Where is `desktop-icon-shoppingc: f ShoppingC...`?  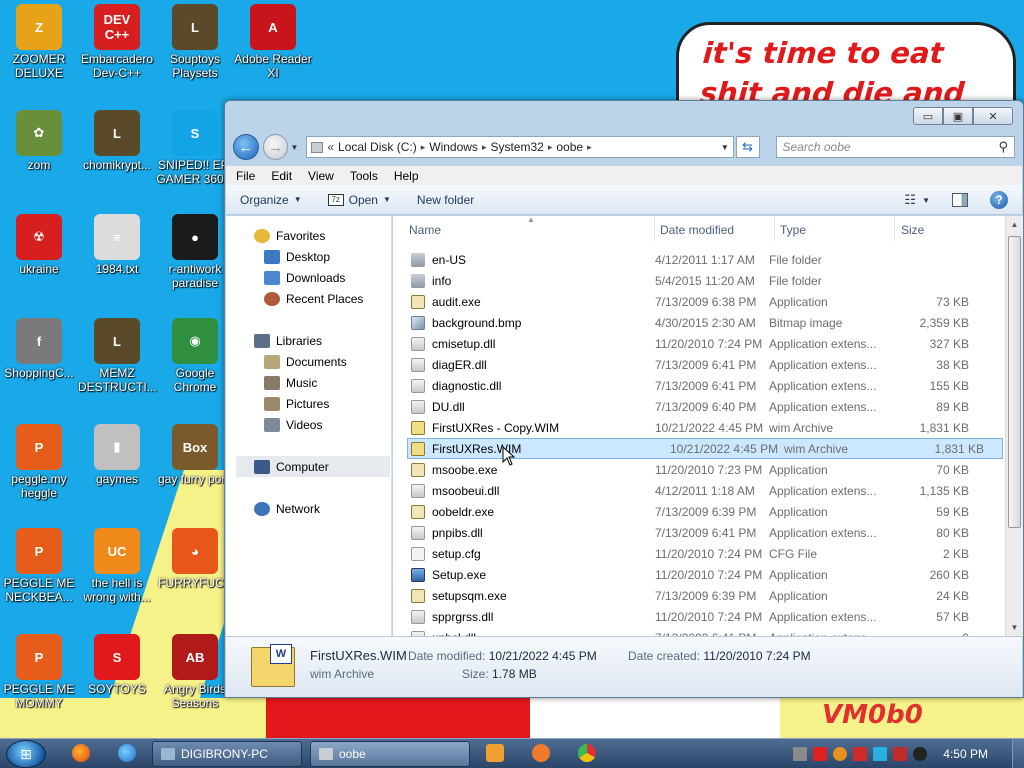 desktop-icon-shoppingc: f ShoppingC... is located at coordinates (39, 349).